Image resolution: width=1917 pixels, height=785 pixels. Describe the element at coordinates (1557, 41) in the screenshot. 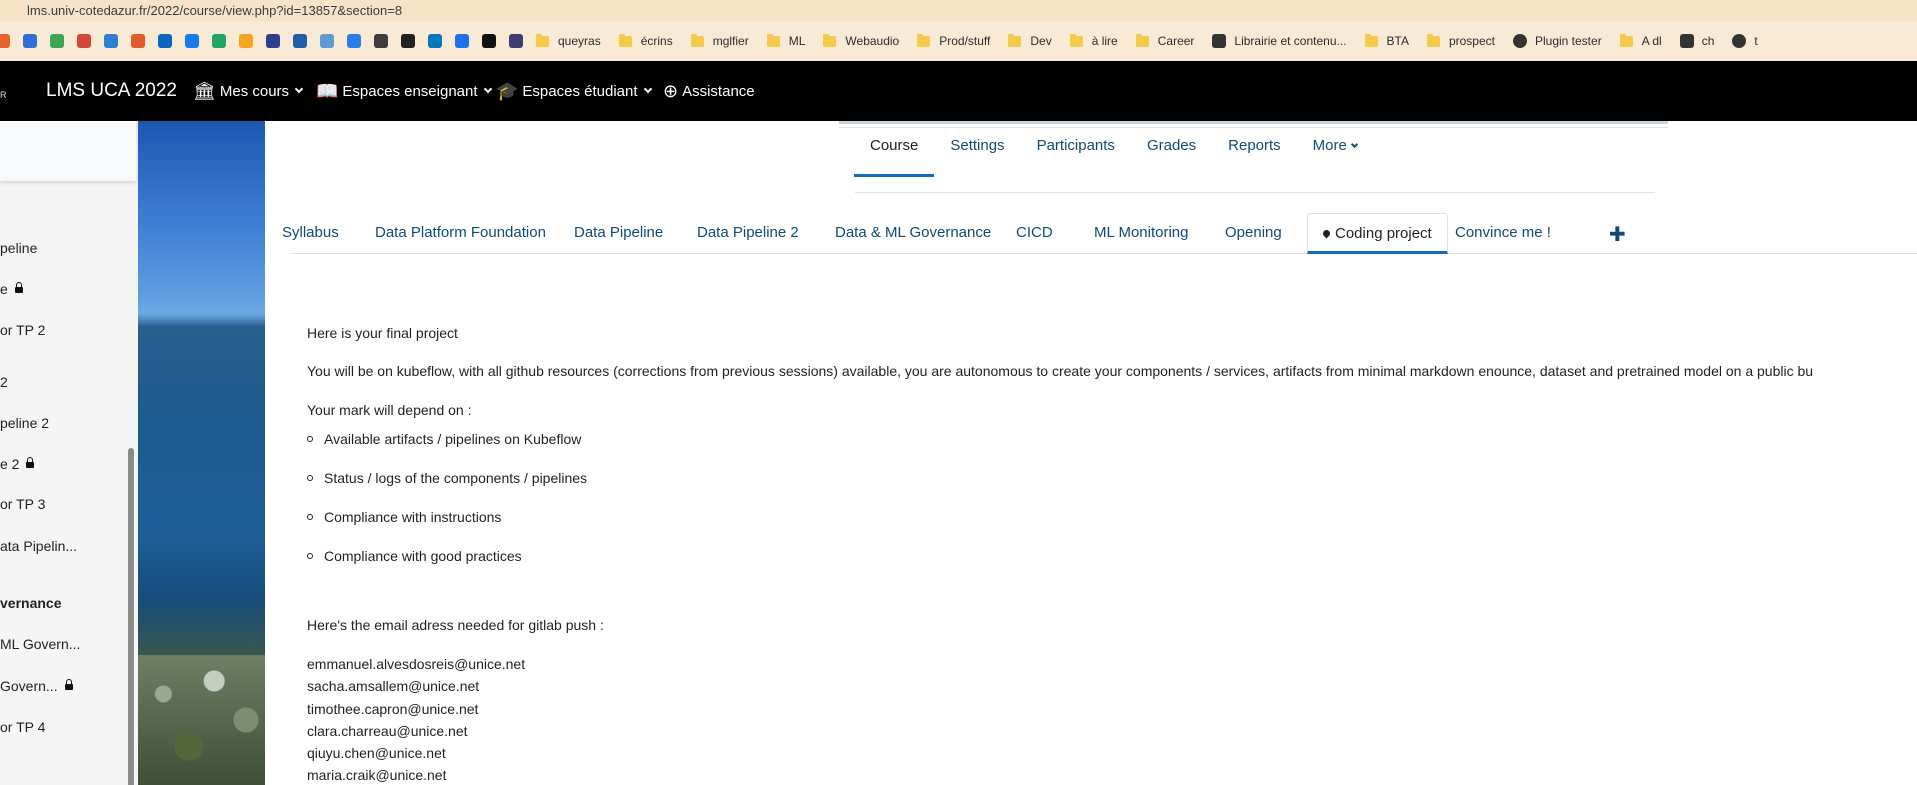

I see `bookmark-13: Plugin tester` at that location.